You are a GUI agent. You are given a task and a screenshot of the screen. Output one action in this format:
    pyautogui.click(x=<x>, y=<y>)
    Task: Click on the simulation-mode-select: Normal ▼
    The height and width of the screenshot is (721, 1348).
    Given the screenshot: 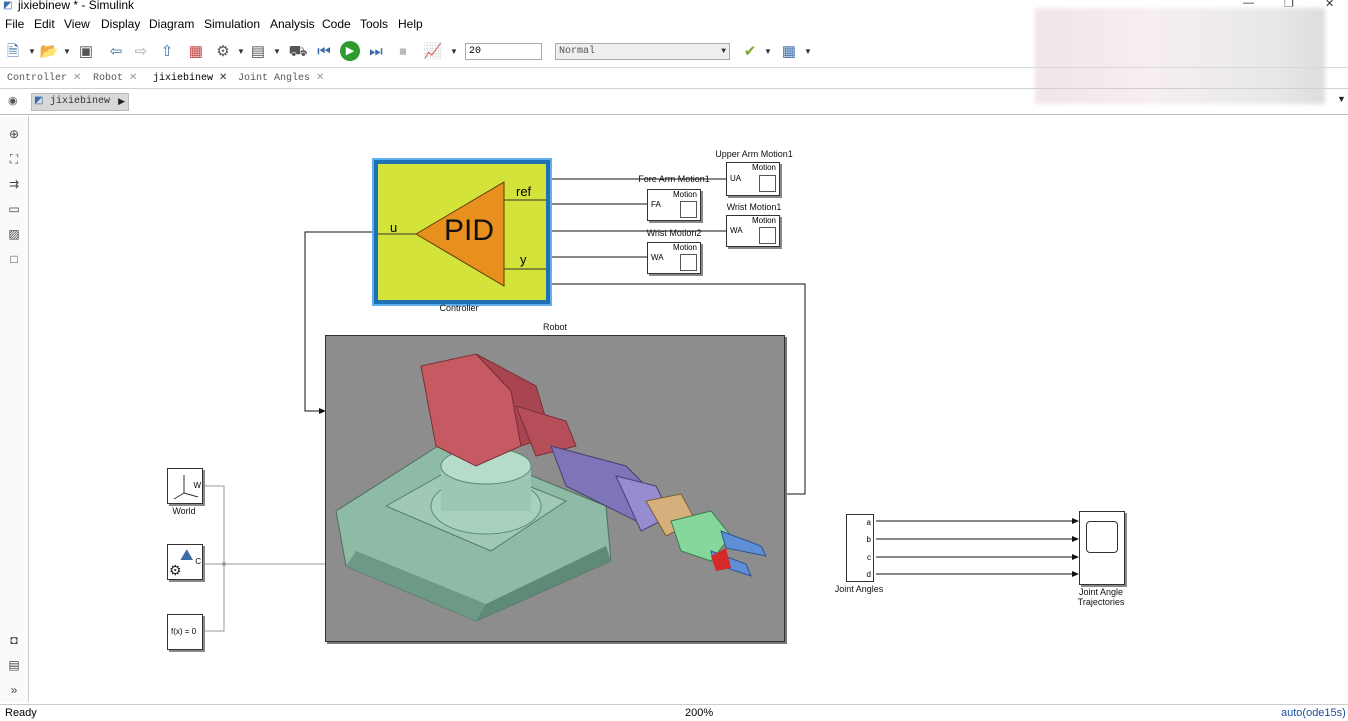 What is the action you would take?
    pyautogui.click(x=642, y=51)
    